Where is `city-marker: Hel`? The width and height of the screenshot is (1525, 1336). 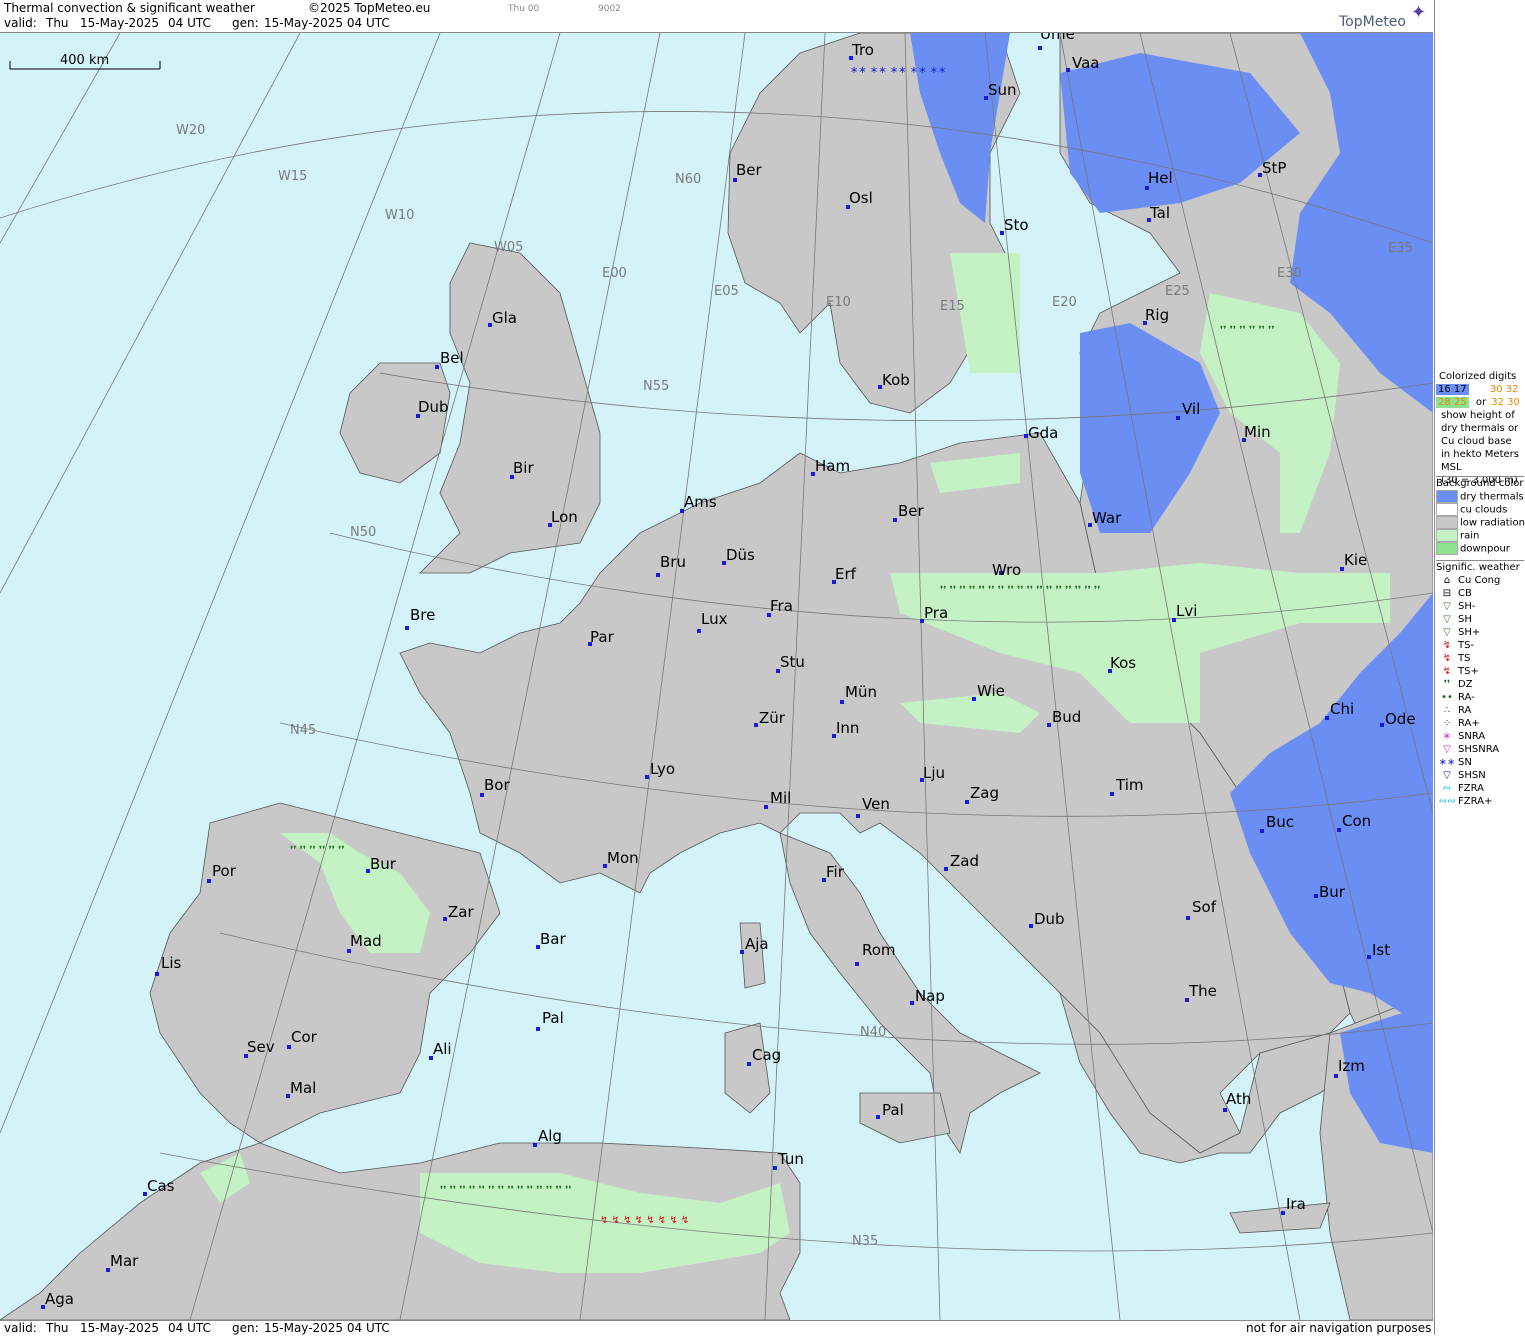 city-marker: Hel is located at coordinates (1159, 179).